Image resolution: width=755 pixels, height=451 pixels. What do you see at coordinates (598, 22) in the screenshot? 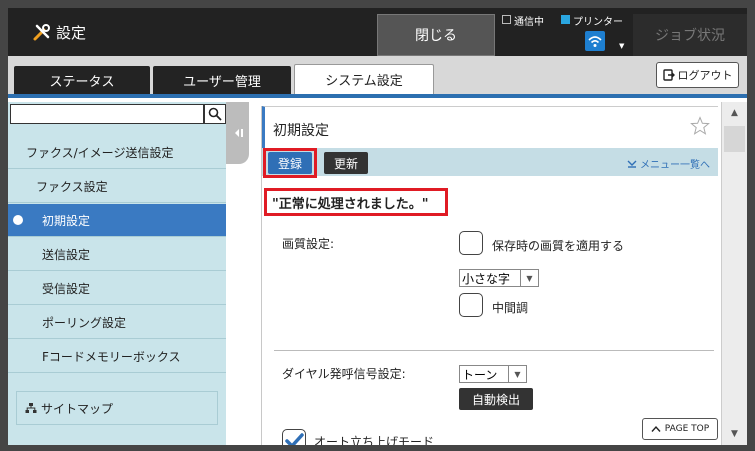
I see `printer-label: プリンター` at bounding box center [598, 22].